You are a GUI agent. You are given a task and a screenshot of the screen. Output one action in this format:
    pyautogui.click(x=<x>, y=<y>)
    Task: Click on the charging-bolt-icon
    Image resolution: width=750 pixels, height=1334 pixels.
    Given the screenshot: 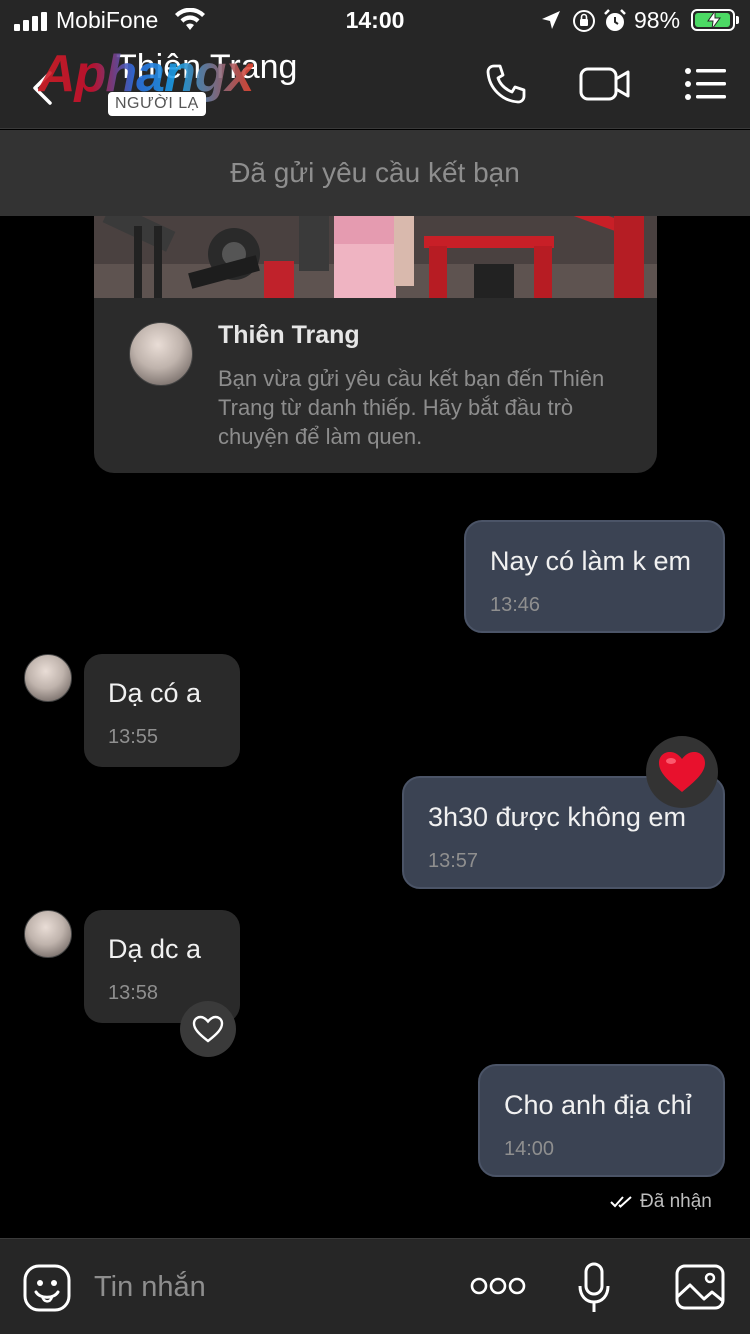 What is the action you would take?
    pyautogui.click(x=714, y=20)
    